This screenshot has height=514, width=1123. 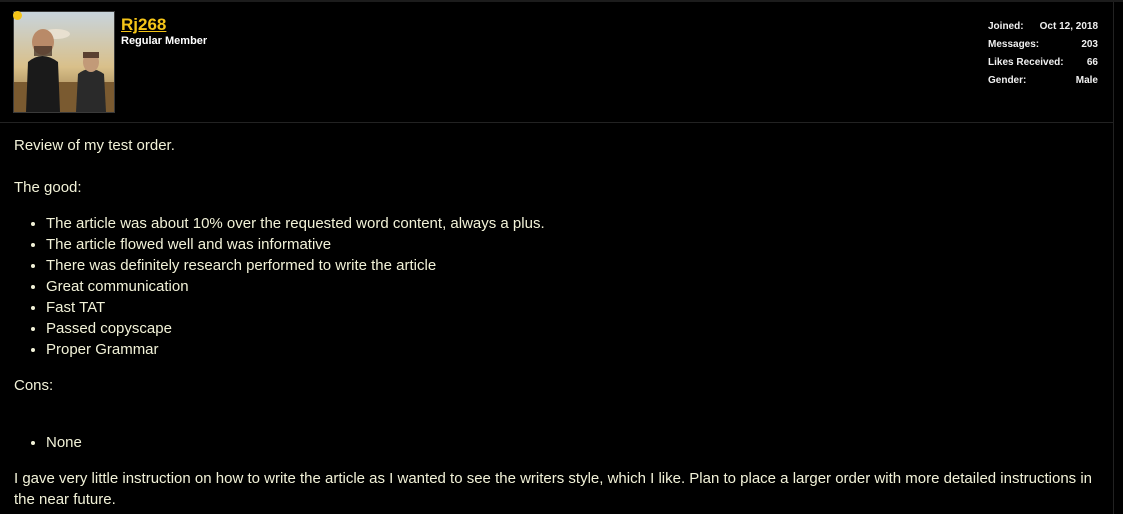 What do you see at coordinates (1006, 26) in the screenshot?
I see `stat-label: Joined:` at bounding box center [1006, 26].